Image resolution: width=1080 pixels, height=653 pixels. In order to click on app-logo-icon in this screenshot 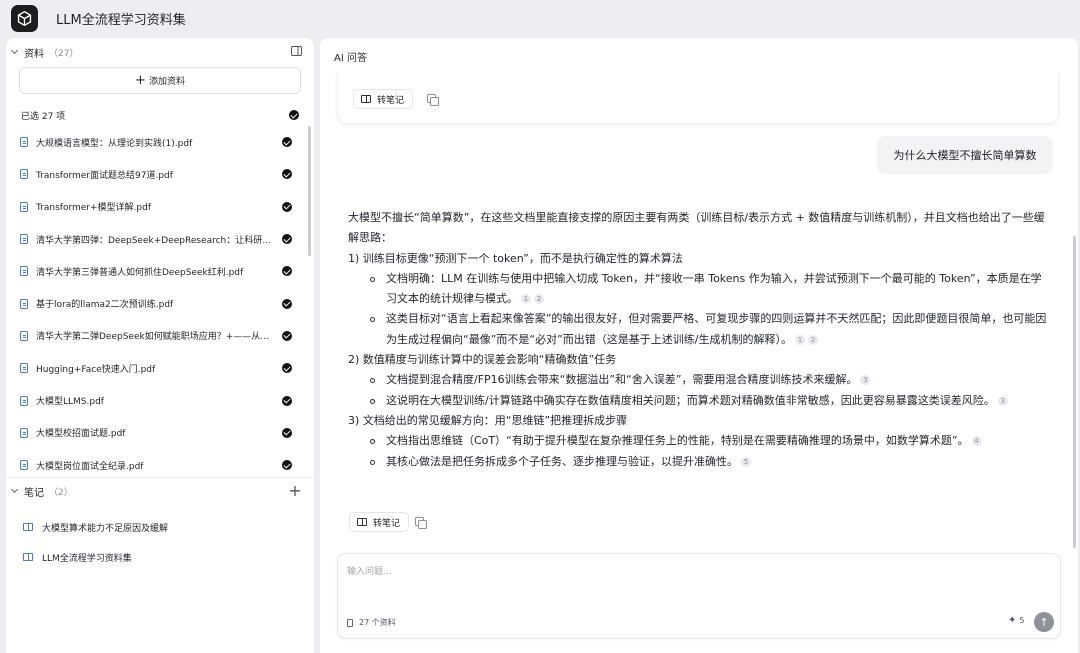, I will do `click(24, 18)`.